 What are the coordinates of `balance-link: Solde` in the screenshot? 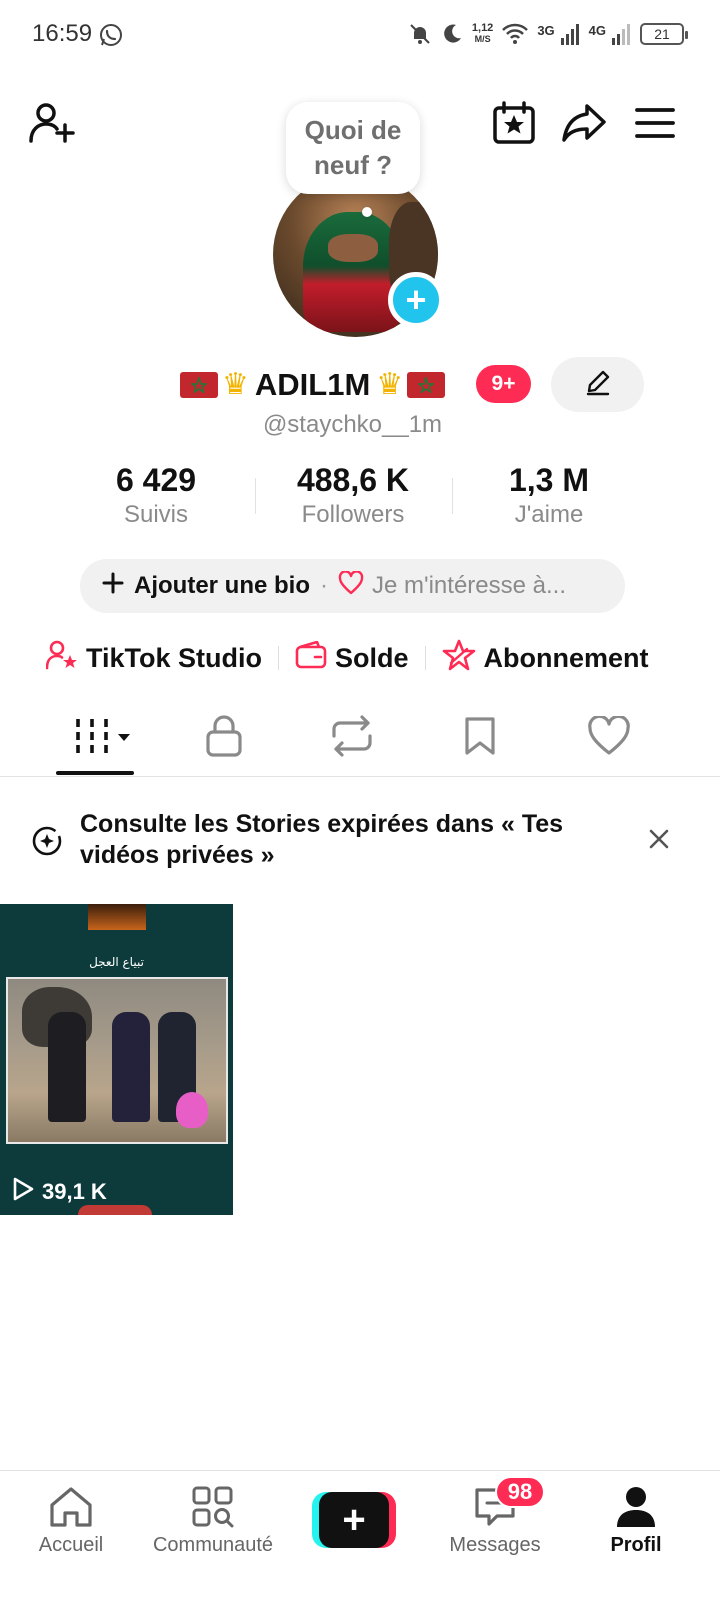 It's located at (352, 658).